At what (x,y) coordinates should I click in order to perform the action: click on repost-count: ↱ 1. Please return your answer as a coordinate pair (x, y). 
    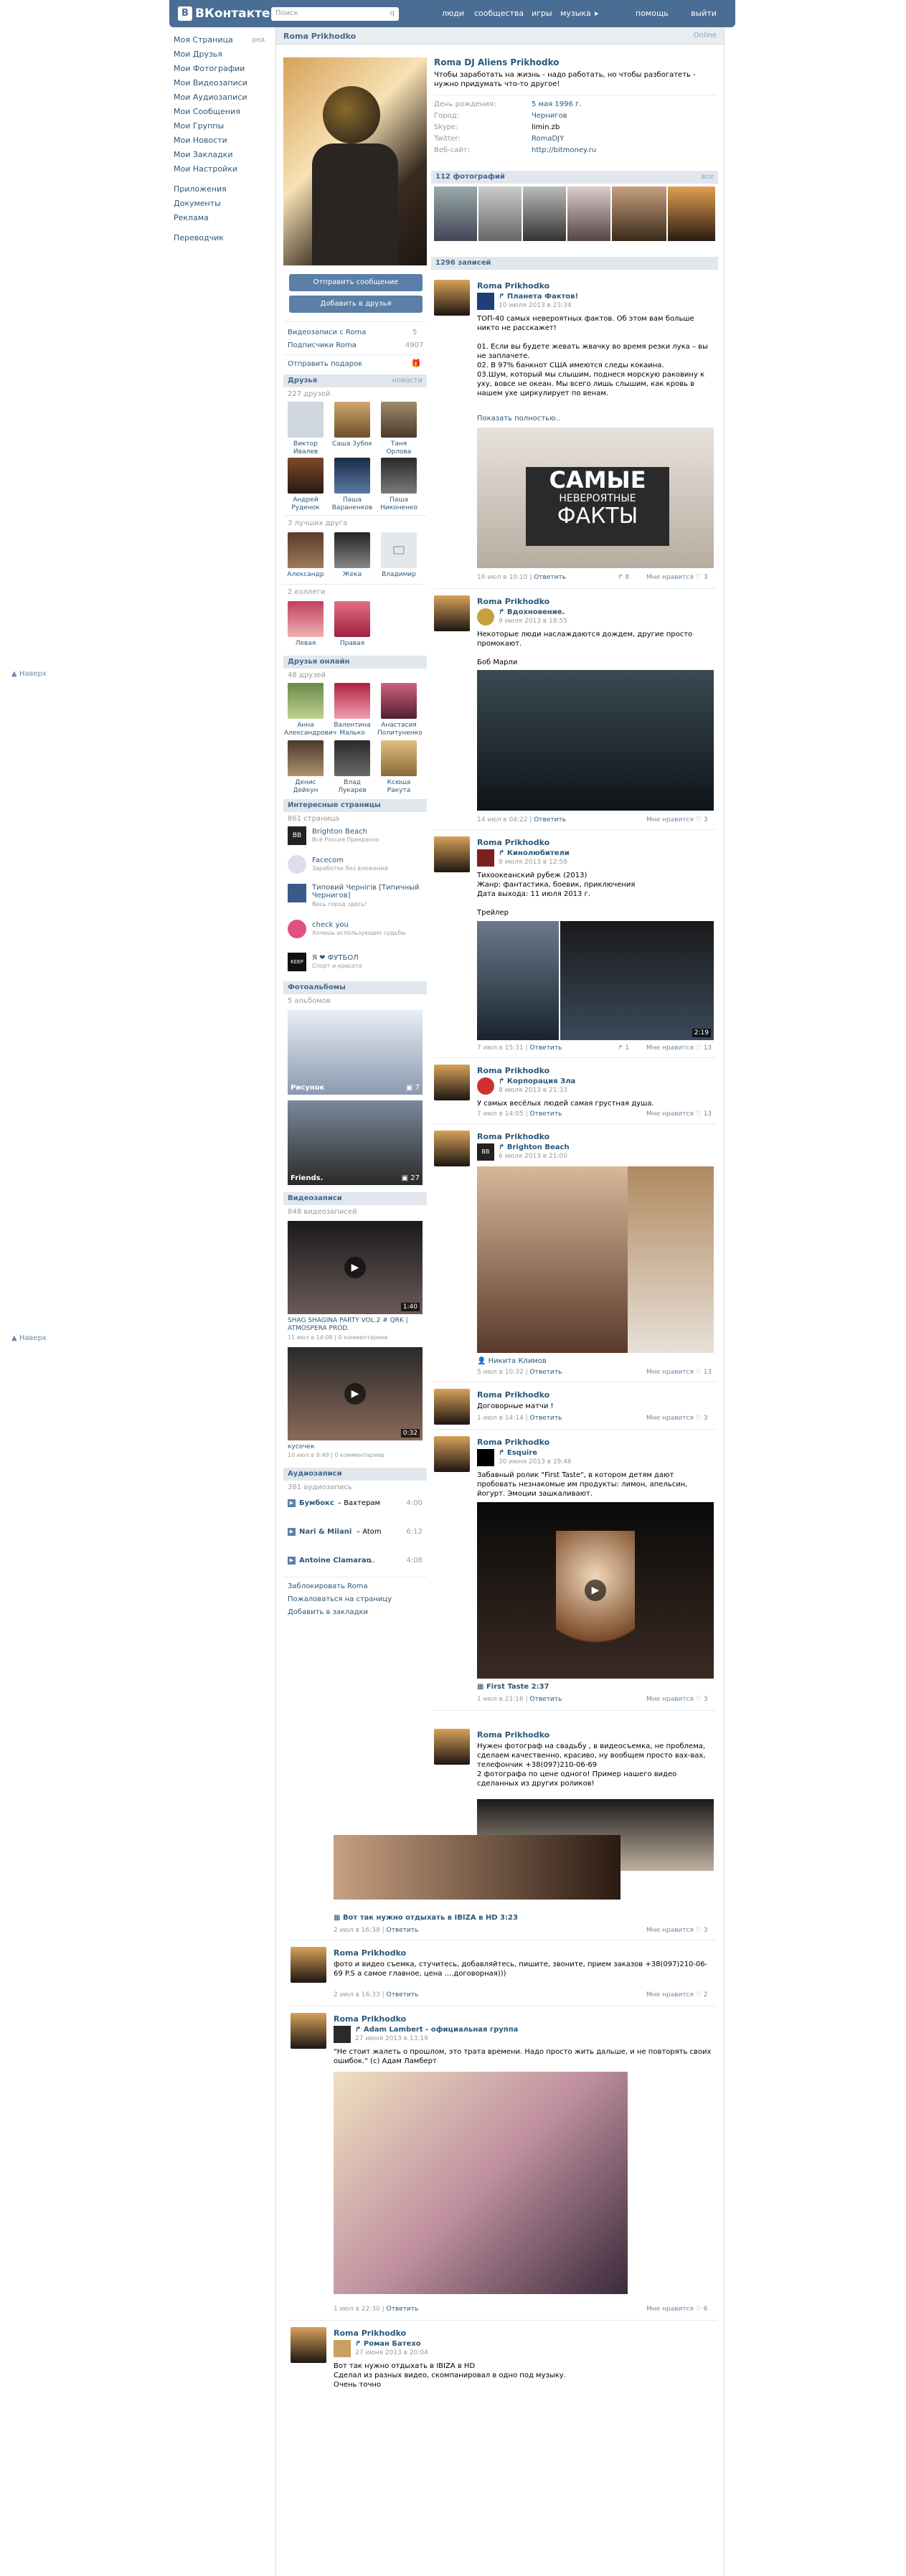
    Looking at the image, I should click on (623, 1048).